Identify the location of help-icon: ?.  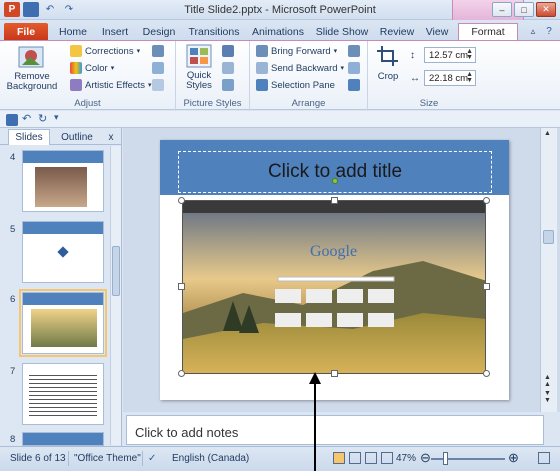
(549, 31).